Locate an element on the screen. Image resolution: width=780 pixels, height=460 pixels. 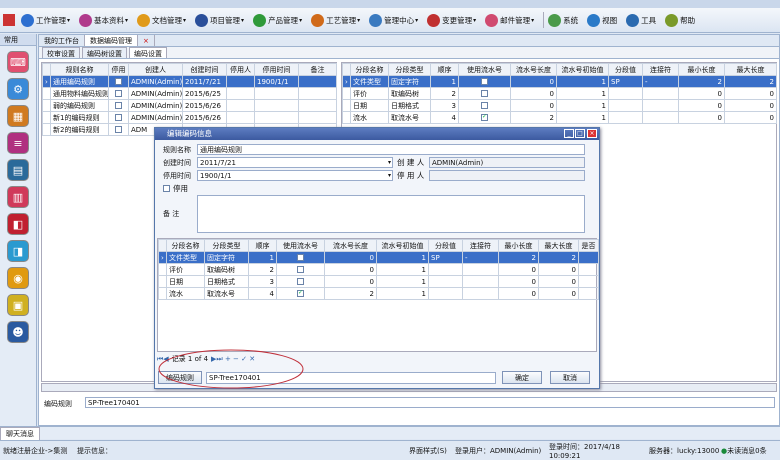
table-cell: 评价 is located at coordinates (185, 269).